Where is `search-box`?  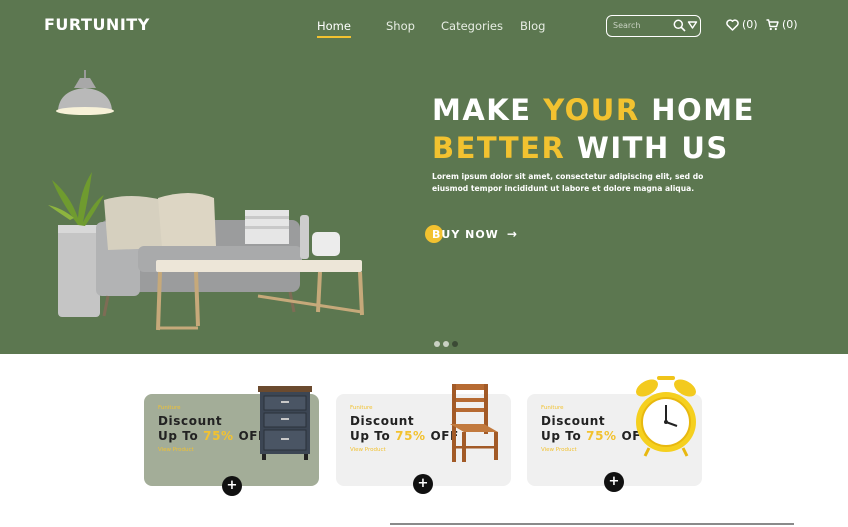 search-box is located at coordinates (653, 26).